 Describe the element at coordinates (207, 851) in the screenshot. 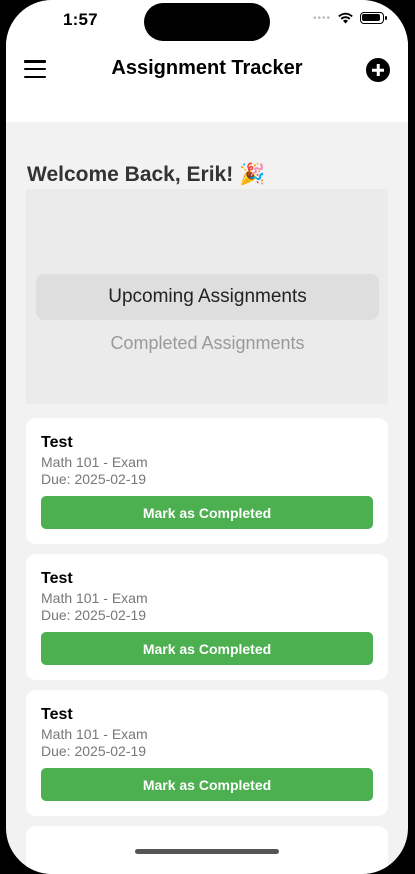

I see `home-indicator` at that location.